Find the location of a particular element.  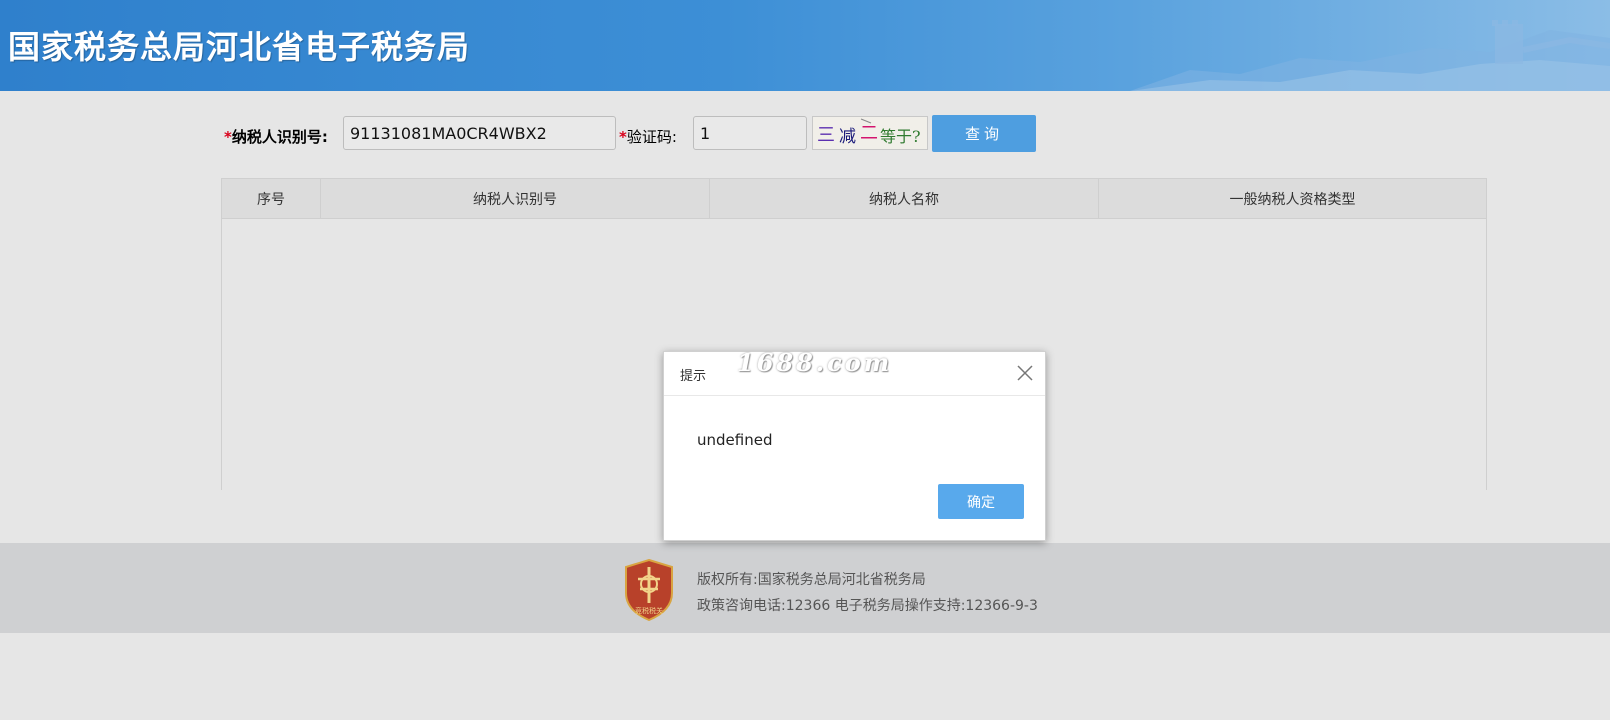

column-header-qualification-type: 一般纳税人资格类型 is located at coordinates (1292, 199).